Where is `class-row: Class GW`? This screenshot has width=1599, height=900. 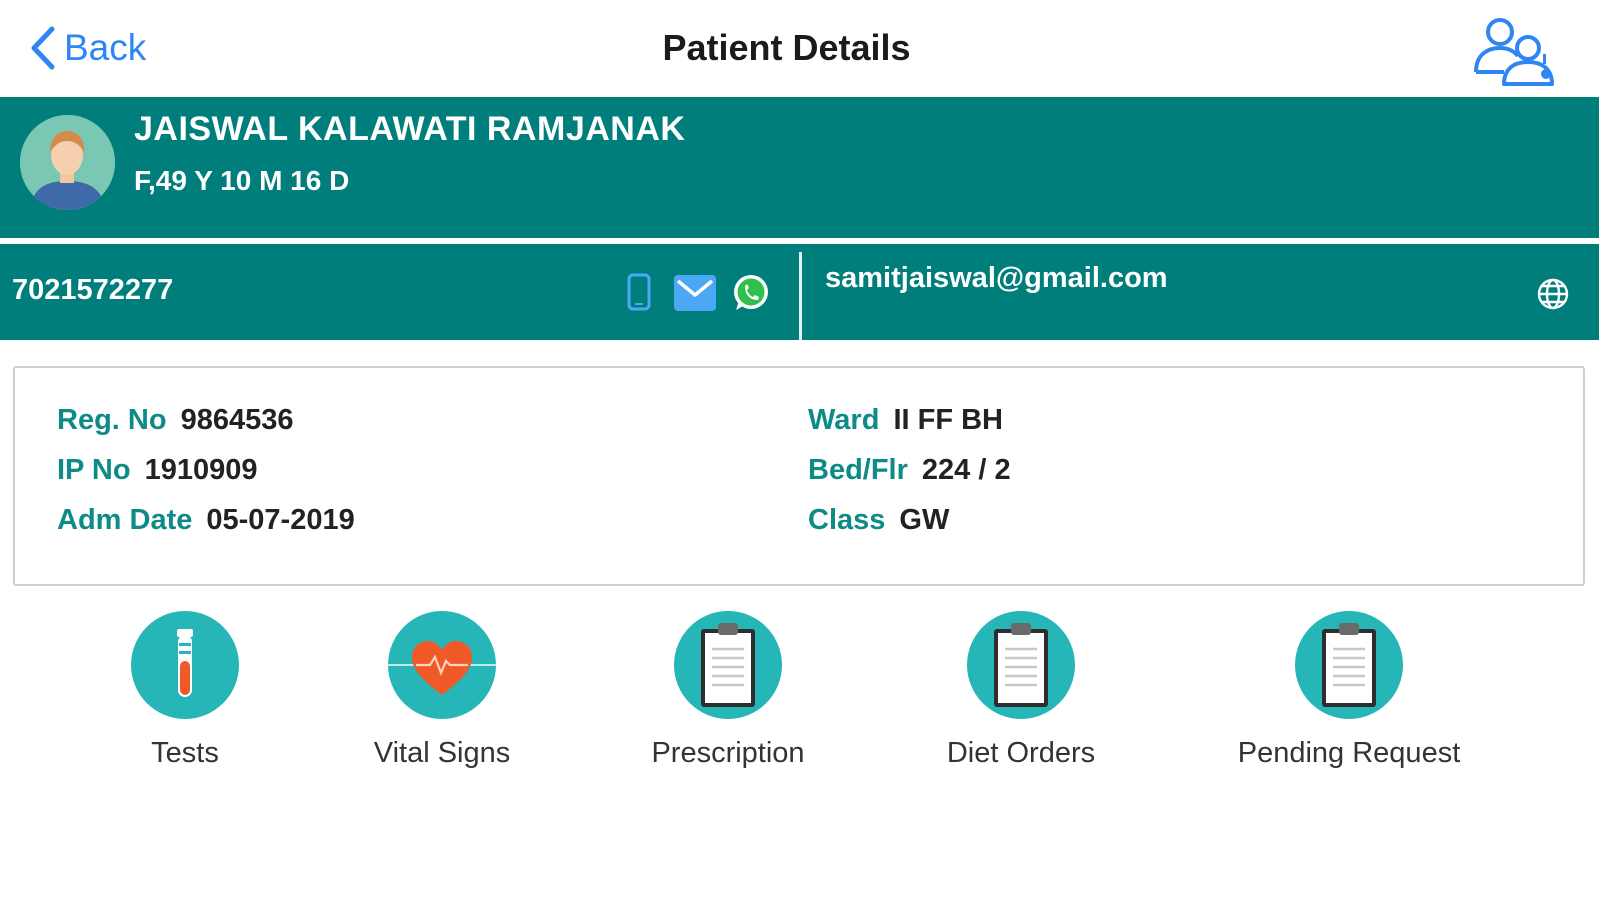
class-row: Class GW is located at coordinates (878, 520).